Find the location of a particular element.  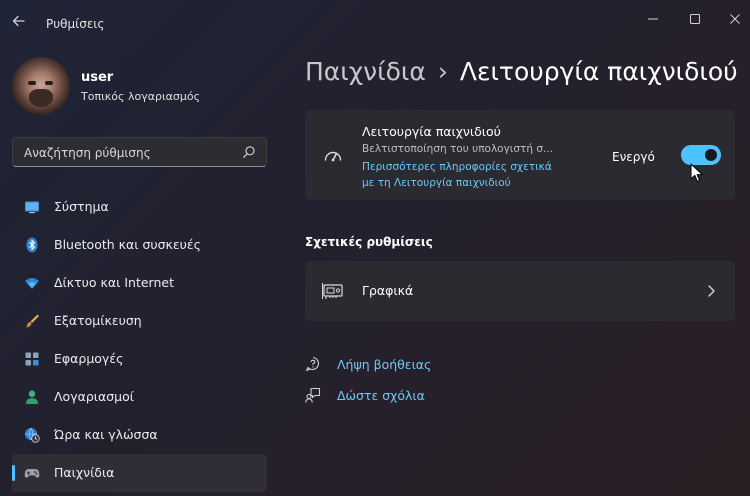

globe-clock-icon is located at coordinates (32, 435).